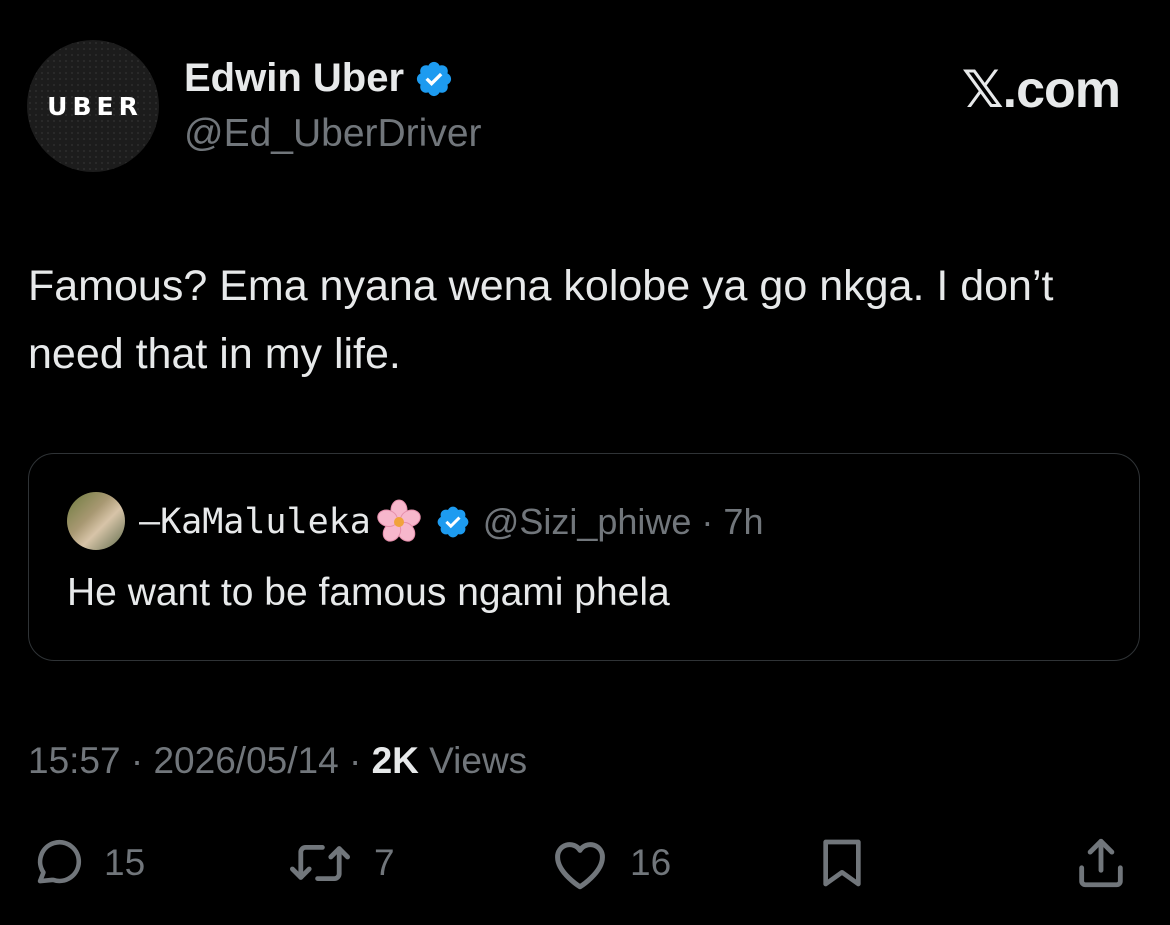  I want to click on author-avatar: UBER, so click(93, 106).